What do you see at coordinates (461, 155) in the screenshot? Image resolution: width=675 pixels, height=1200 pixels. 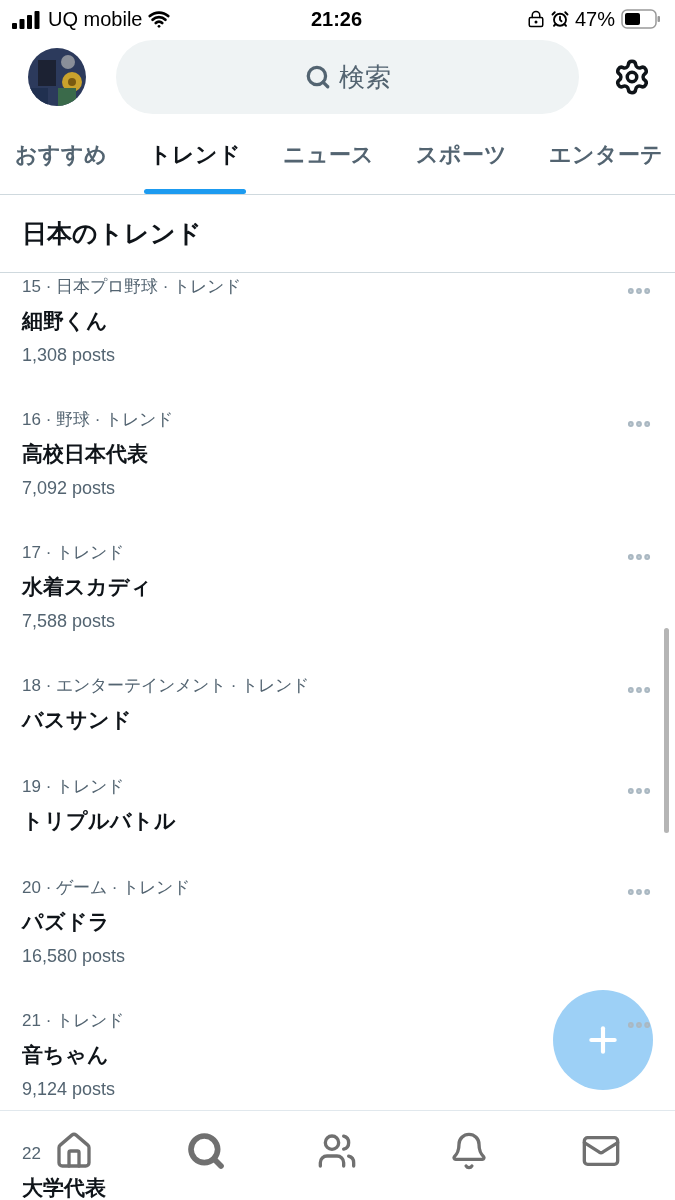 I see `tab: スポーツ` at bounding box center [461, 155].